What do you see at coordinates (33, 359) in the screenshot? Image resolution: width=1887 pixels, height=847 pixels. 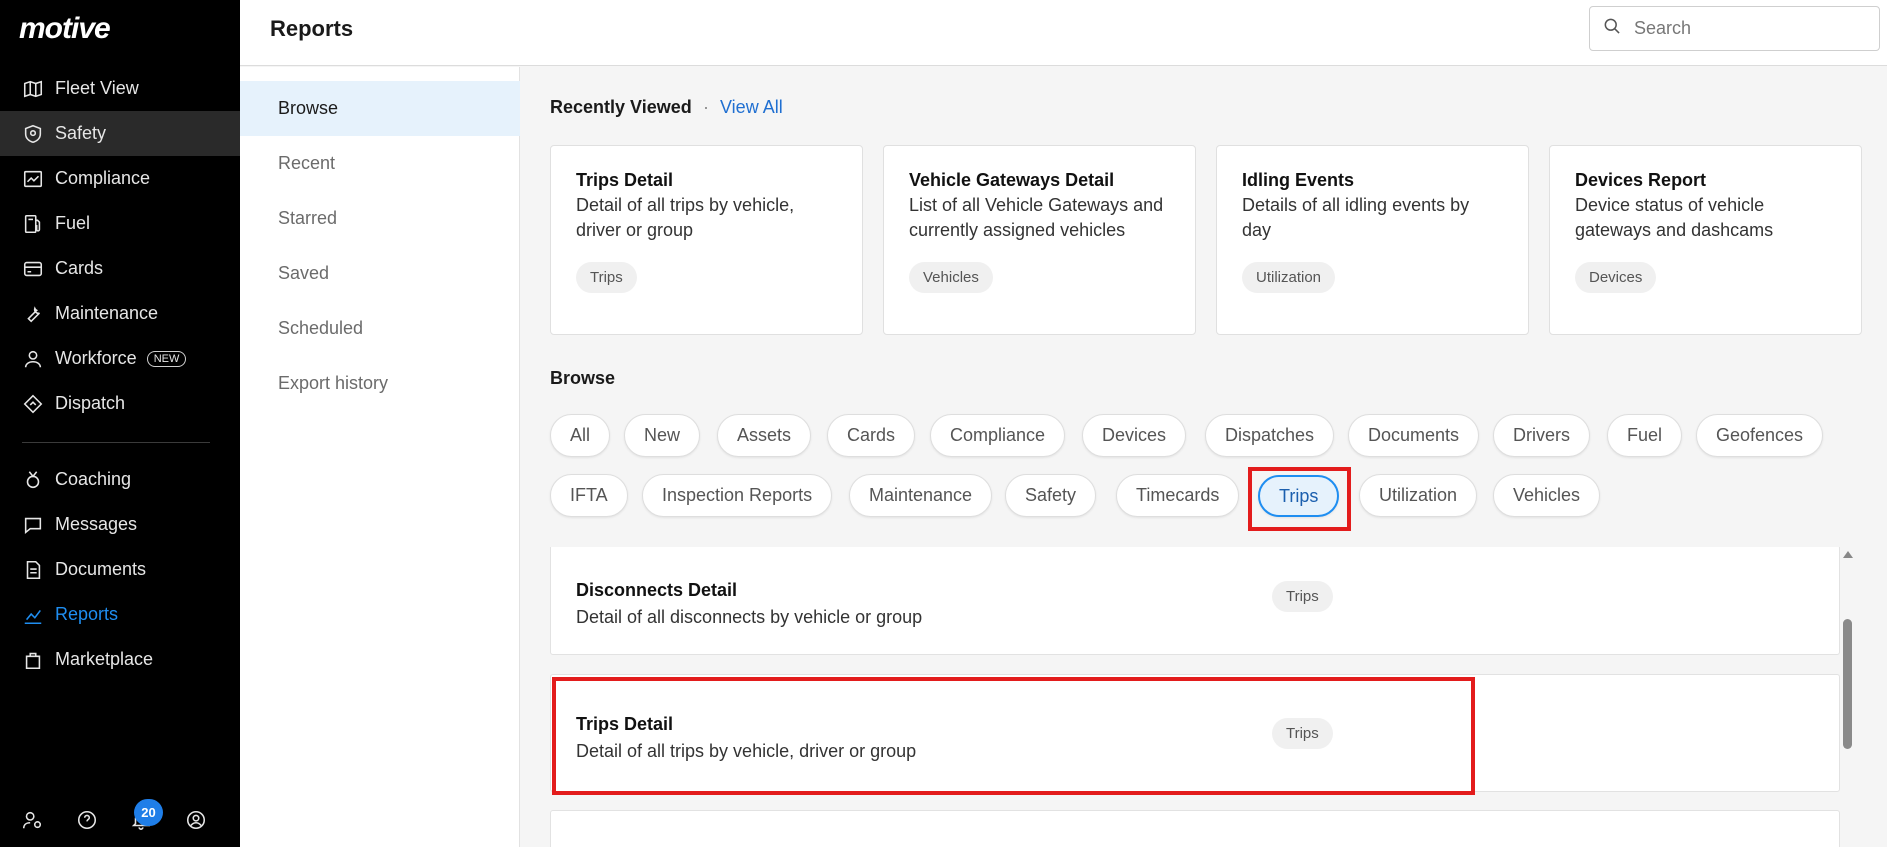 I see `person-icon` at bounding box center [33, 359].